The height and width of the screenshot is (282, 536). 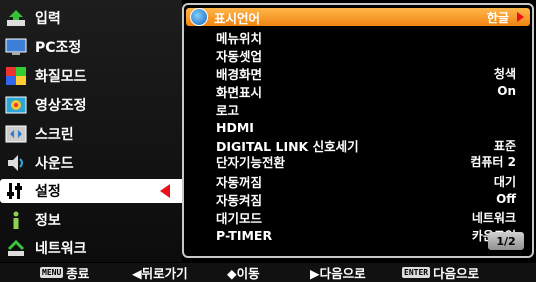 I want to click on sidebar-item-info: 정보, so click(x=92, y=220).